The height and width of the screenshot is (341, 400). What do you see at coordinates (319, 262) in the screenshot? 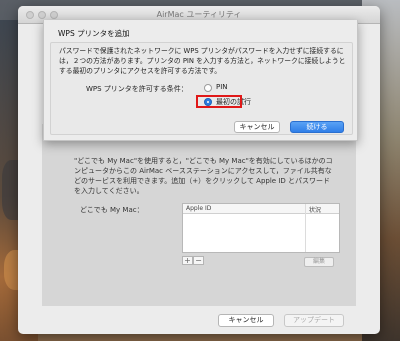
I see `edit-button: 編集` at bounding box center [319, 262].